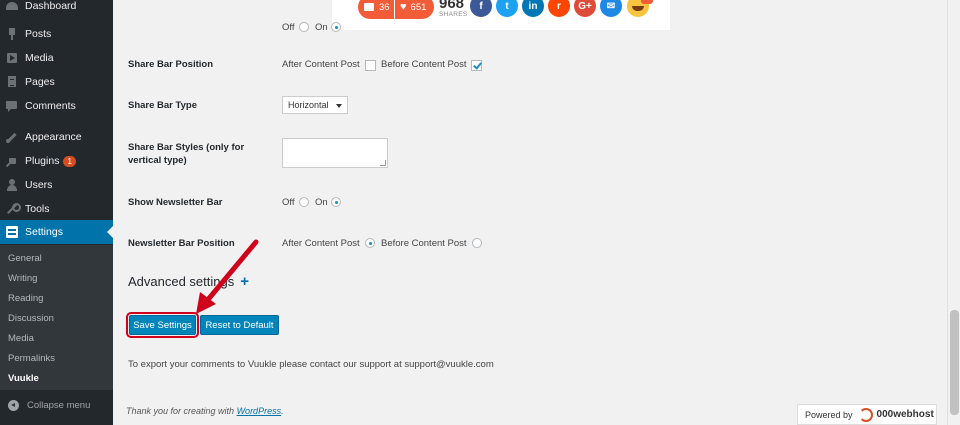  Describe the element at coordinates (39, 185) in the screenshot. I see `sidebar-item-label: Users` at that location.